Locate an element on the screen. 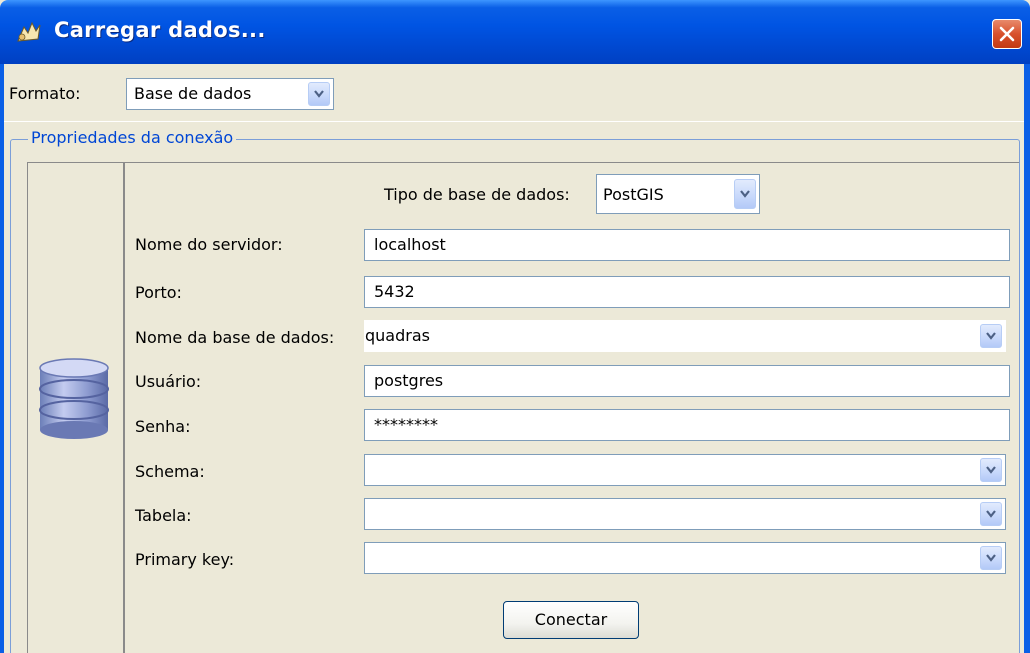 The image size is (1030, 653). db-type-value: PostGIS is located at coordinates (633, 194).